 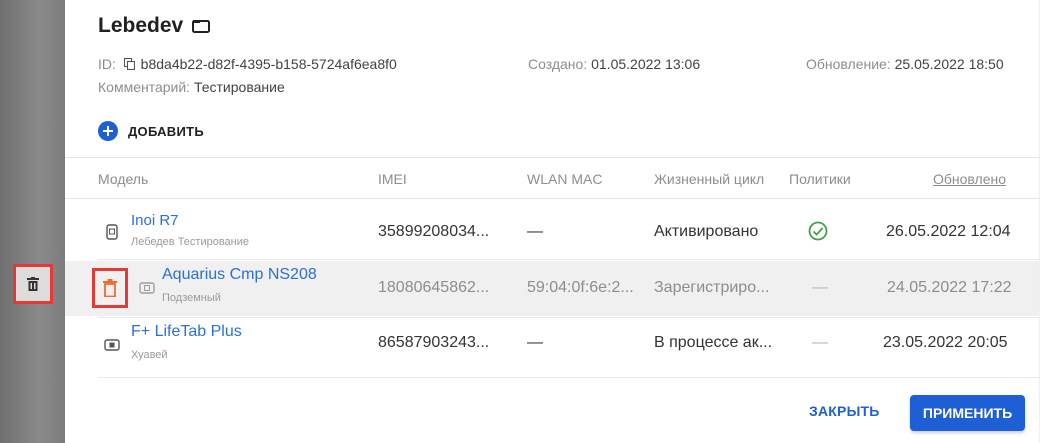 I want to click on policy-ok-icon, so click(x=818, y=233).